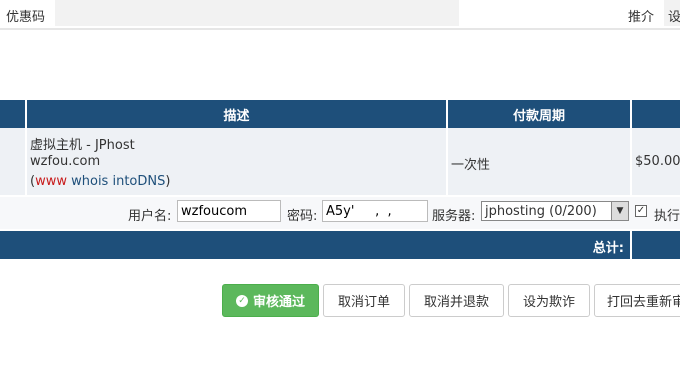  Describe the element at coordinates (12, 161) in the screenshot. I see `table-cell` at that location.